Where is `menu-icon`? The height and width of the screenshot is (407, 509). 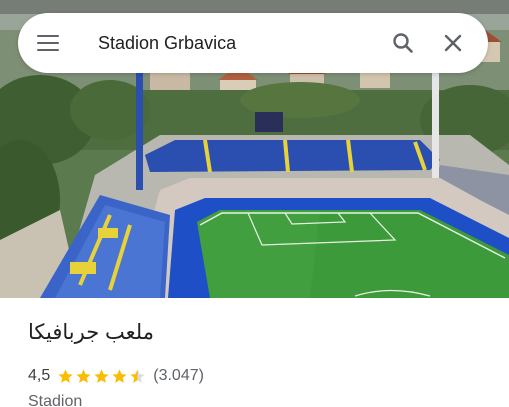 menu-icon is located at coordinates (48, 43).